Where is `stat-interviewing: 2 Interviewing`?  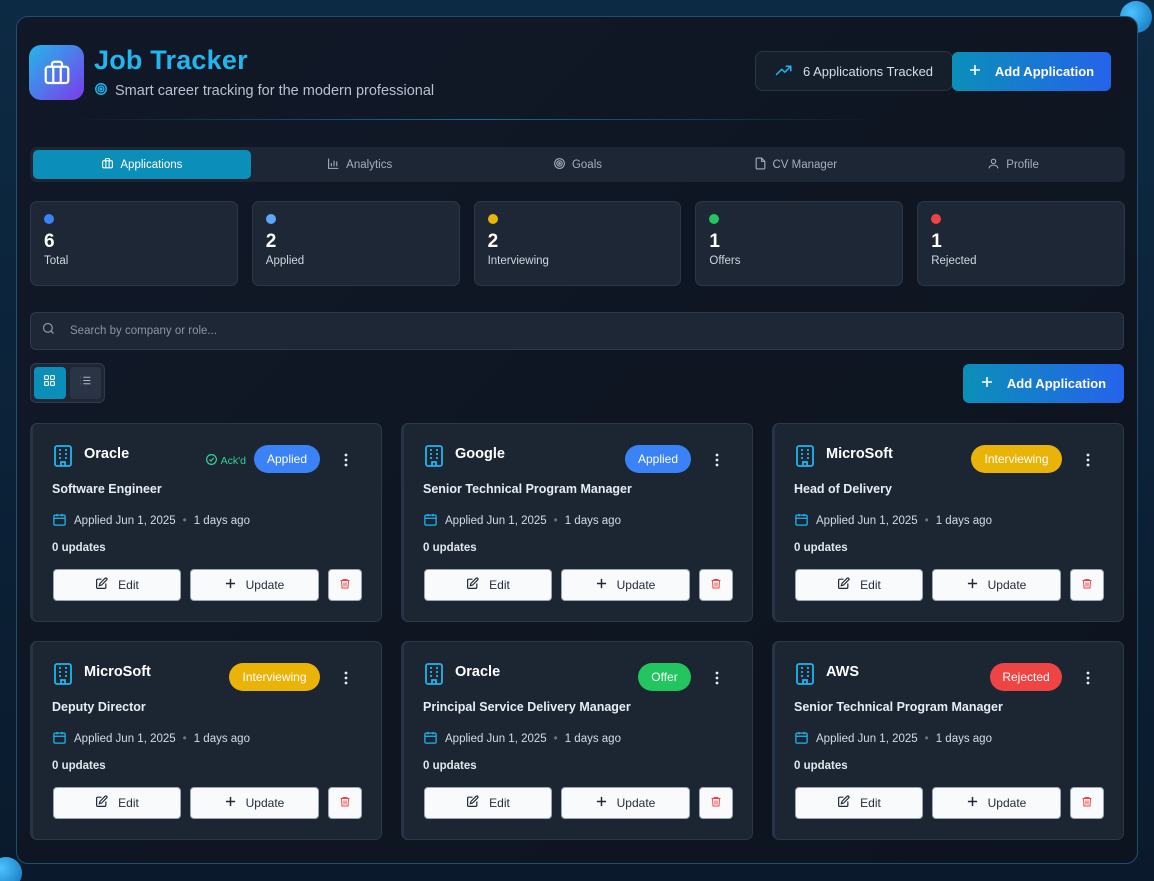
stat-interviewing: 2 Interviewing is located at coordinates (577, 243).